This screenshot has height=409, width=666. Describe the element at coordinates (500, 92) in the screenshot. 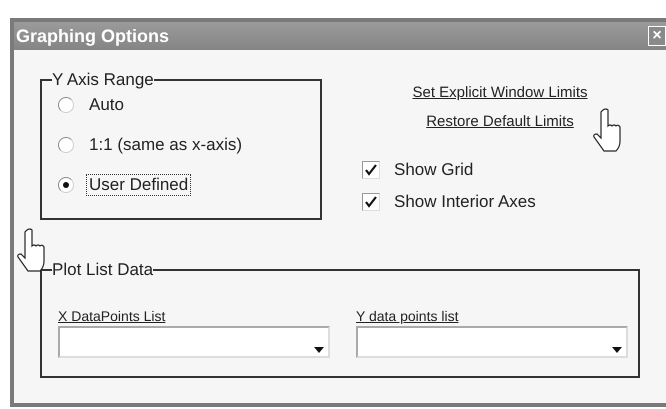

I see `link: Set Explicit Window Limits` at that location.